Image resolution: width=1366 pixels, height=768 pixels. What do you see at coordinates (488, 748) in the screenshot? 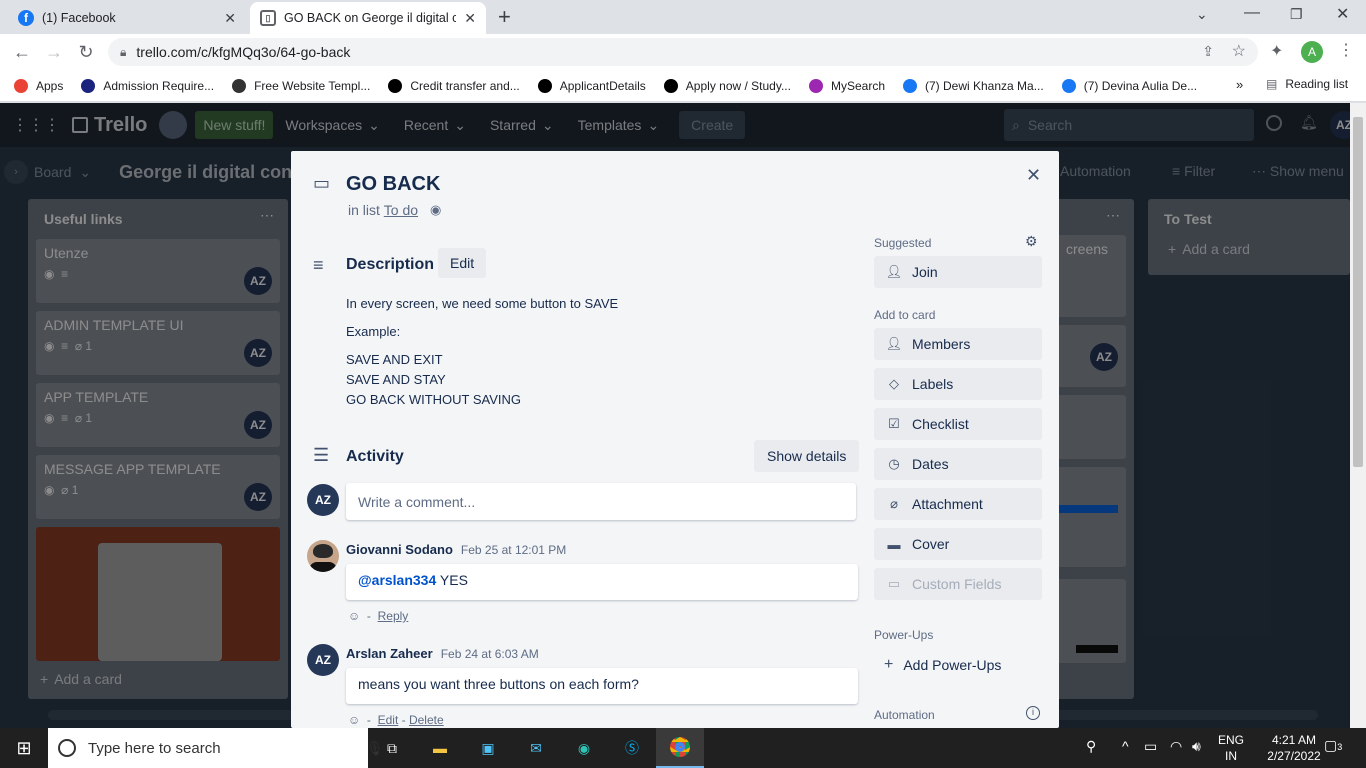
I see `store-icon: ▣` at bounding box center [488, 748].